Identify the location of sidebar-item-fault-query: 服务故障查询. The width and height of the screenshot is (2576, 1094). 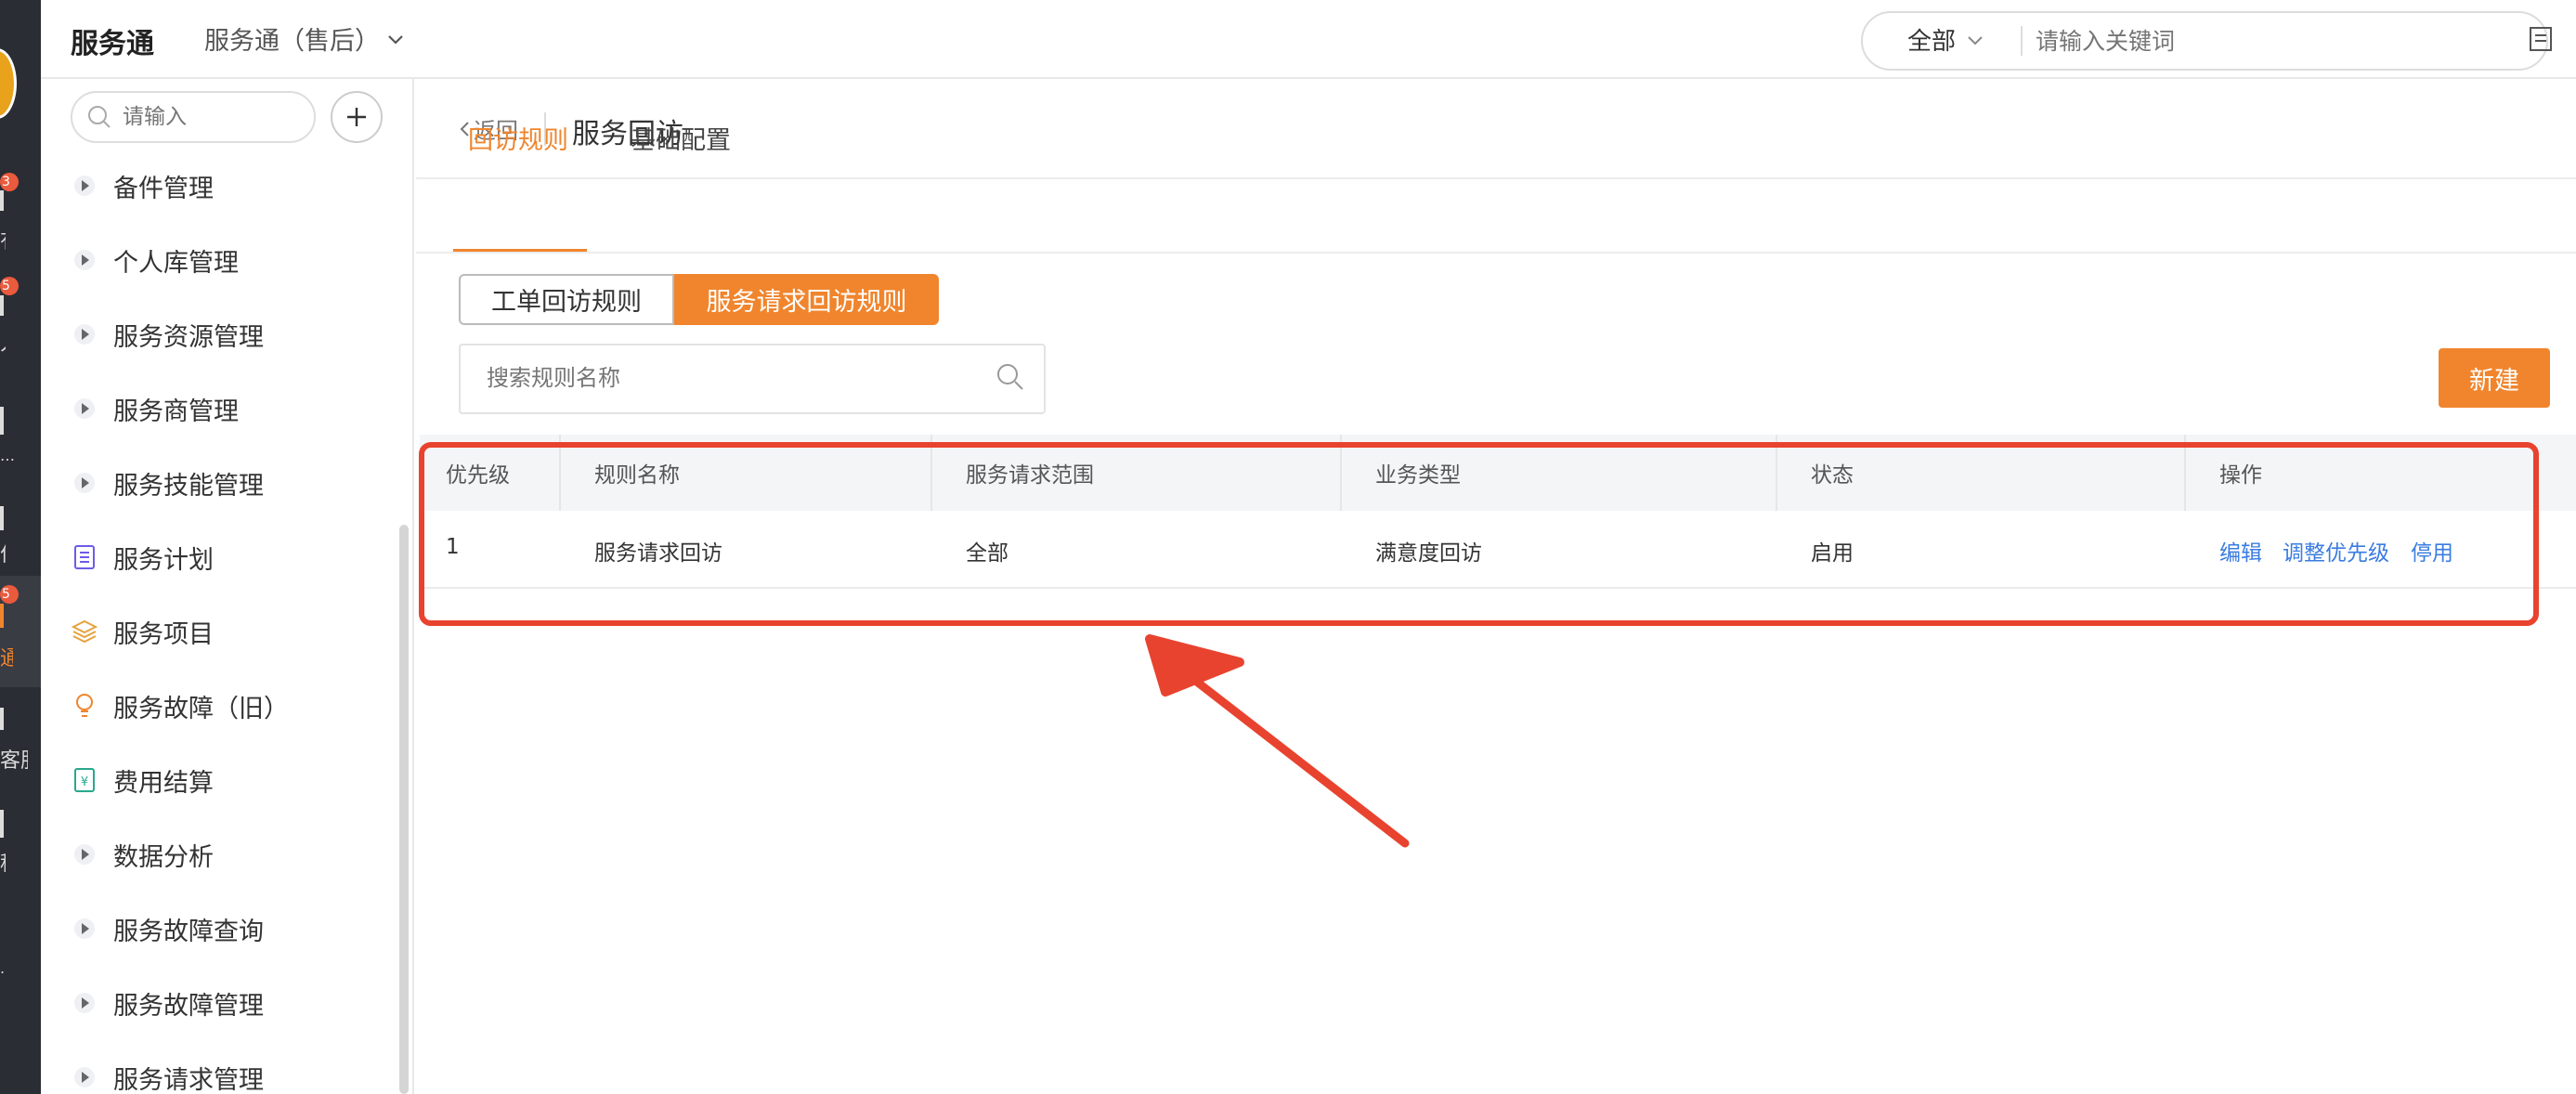
(166, 928).